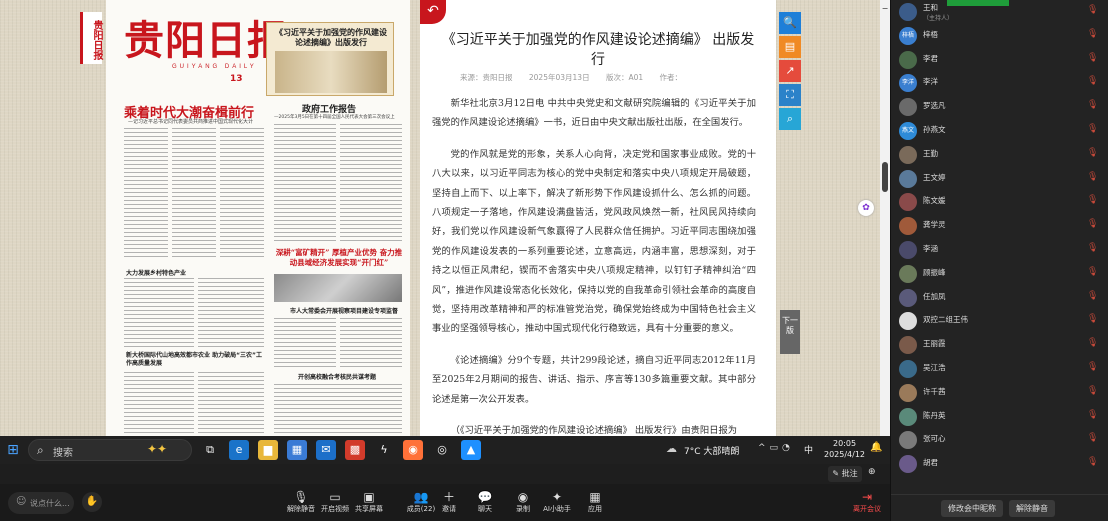 Image resolution: width=1108 pixels, height=521 pixels. Describe the element at coordinates (999, 274) in the screenshot. I see `participant-row: 顾振峰 🎙` at that location.